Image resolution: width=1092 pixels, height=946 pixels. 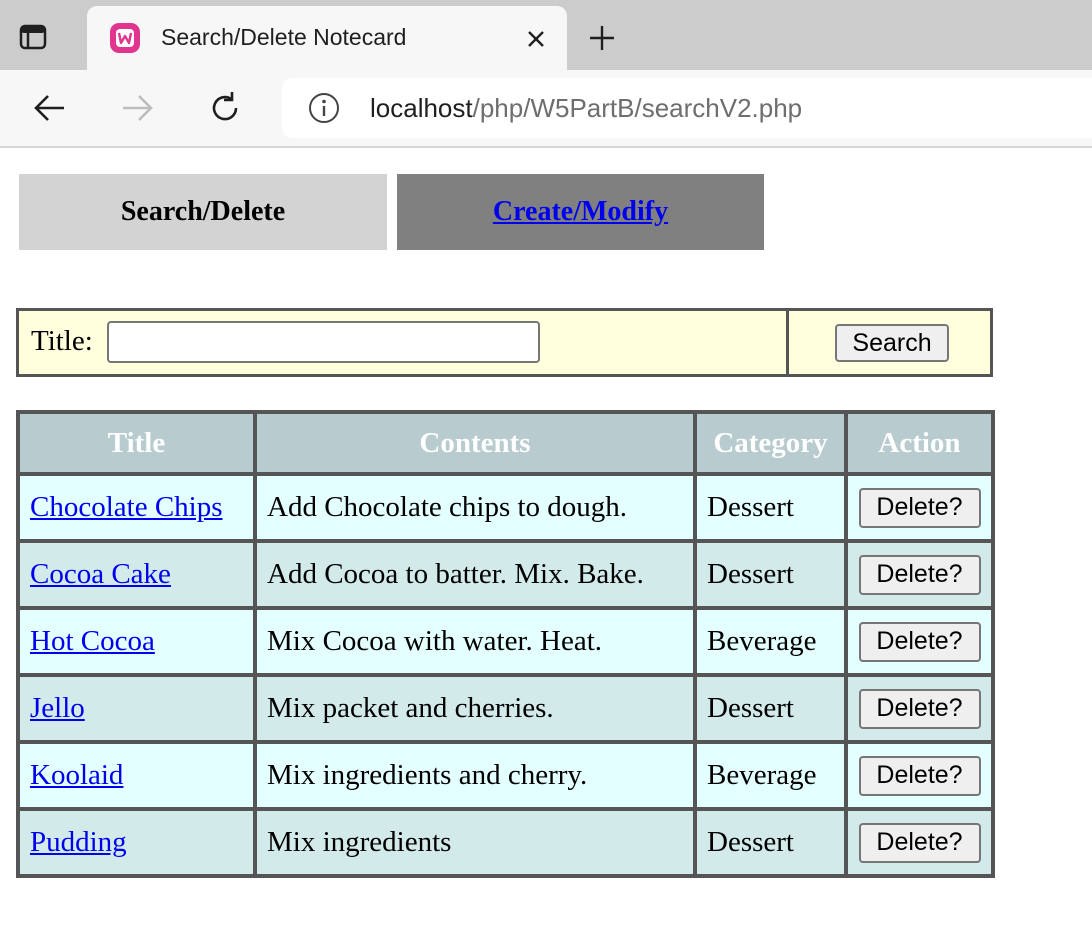 I want to click on title-cell: Cocoa Cake, so click(x=136, y=574).